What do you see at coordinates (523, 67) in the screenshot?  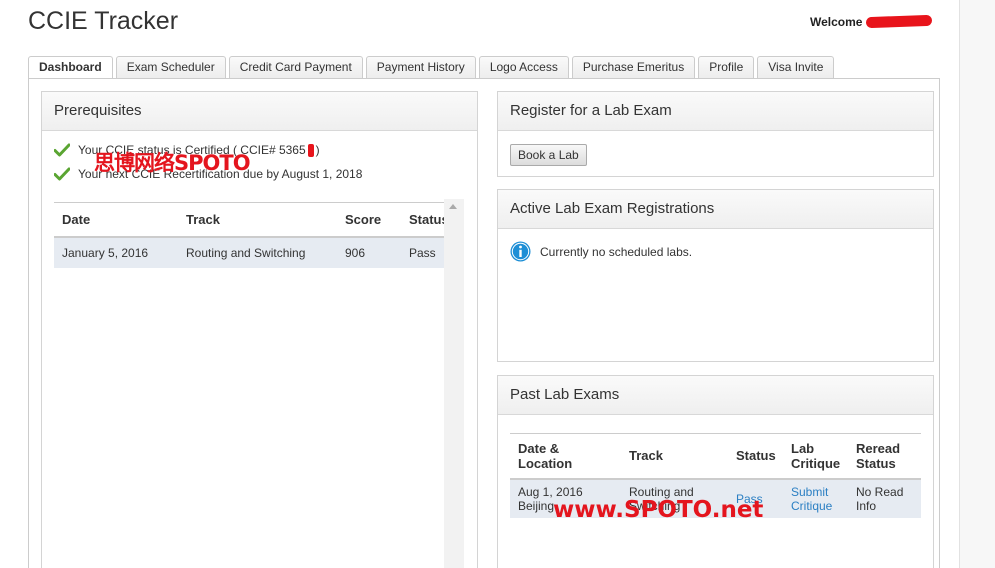 I see `tab-logo-access: Logo Access` at bounding box center [523, 67].